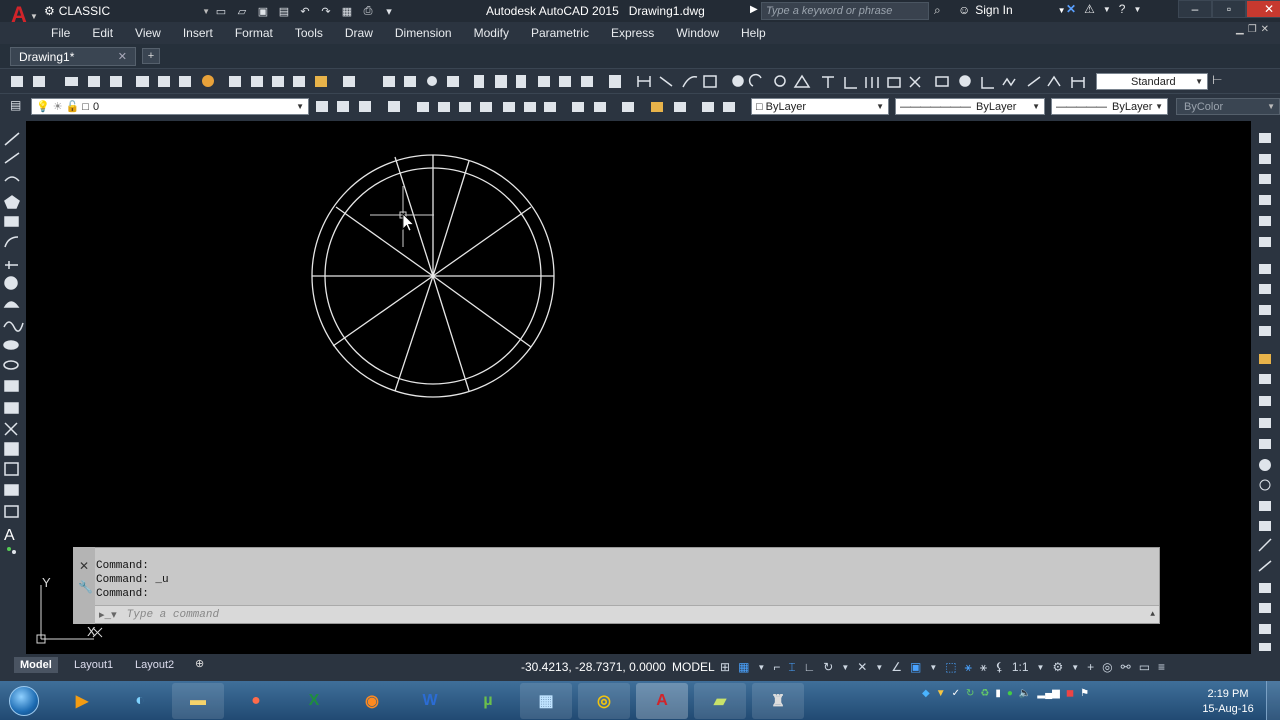 Image resolution: width=1280 pixels, height=720 pixels. What do you see at coordinates (488, 701) in the screenshot?
I see `utorrent-icon: µ` at bounding box center [488, 701].